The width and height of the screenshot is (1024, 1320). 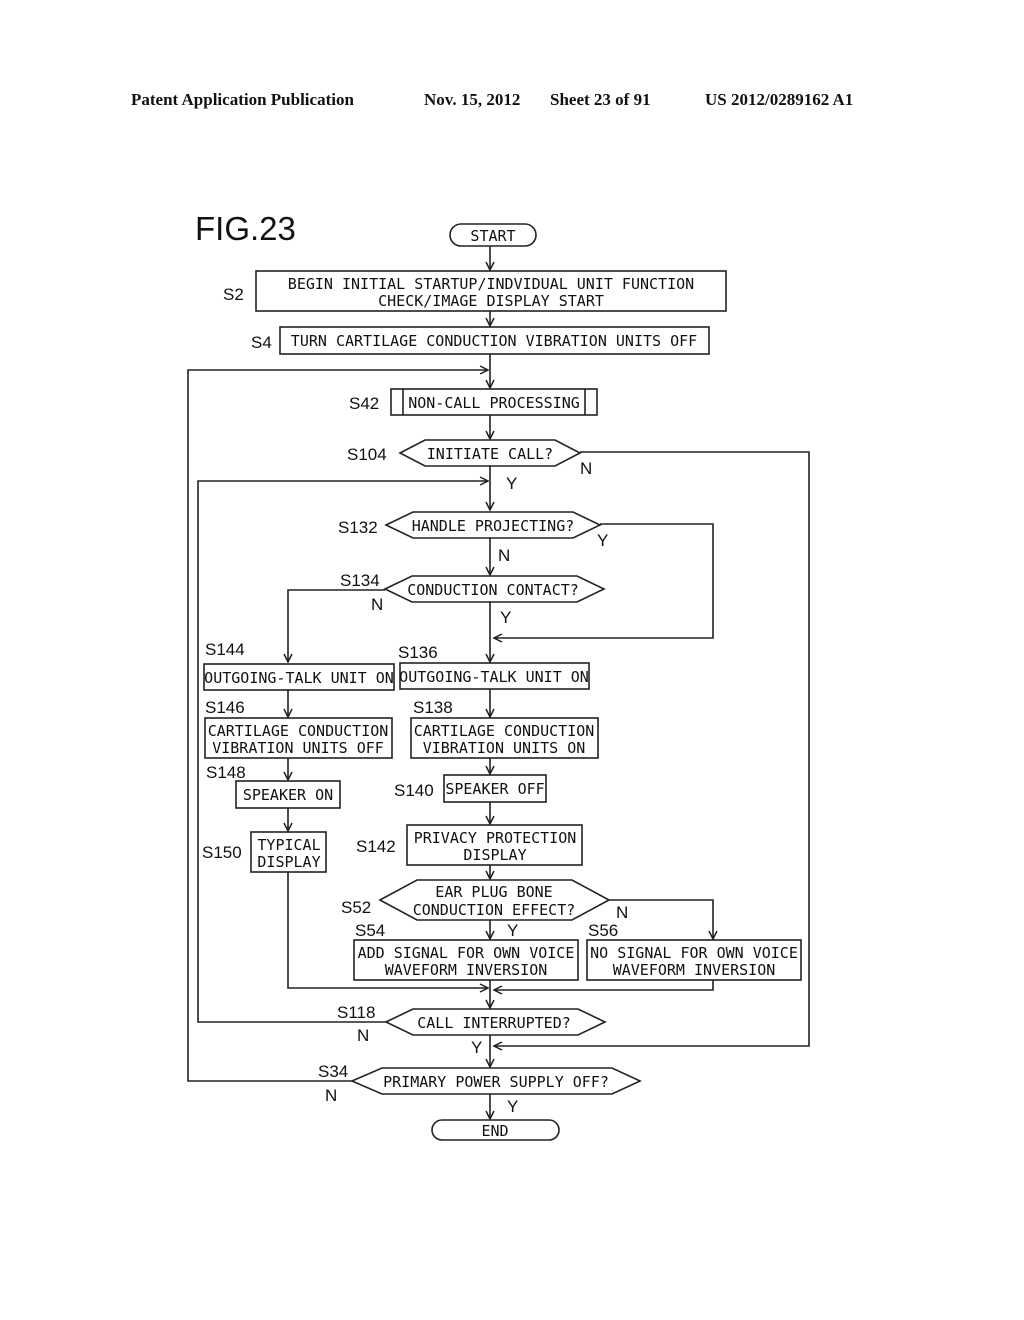 I want to click on figure-label: FIG.23, so click(x=245, y=228).